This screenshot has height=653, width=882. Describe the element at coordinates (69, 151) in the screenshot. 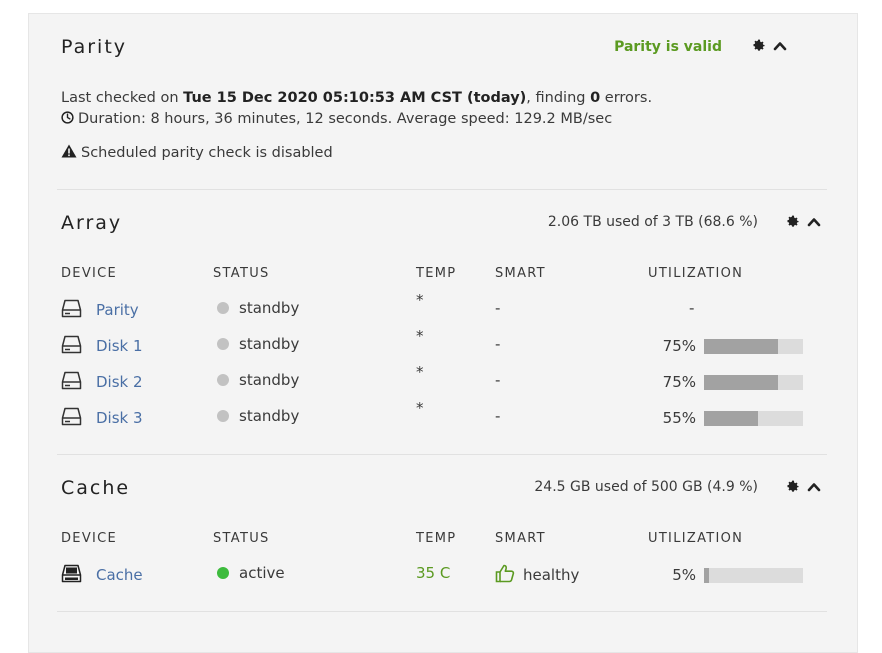

I see `warning-icon` at that location.